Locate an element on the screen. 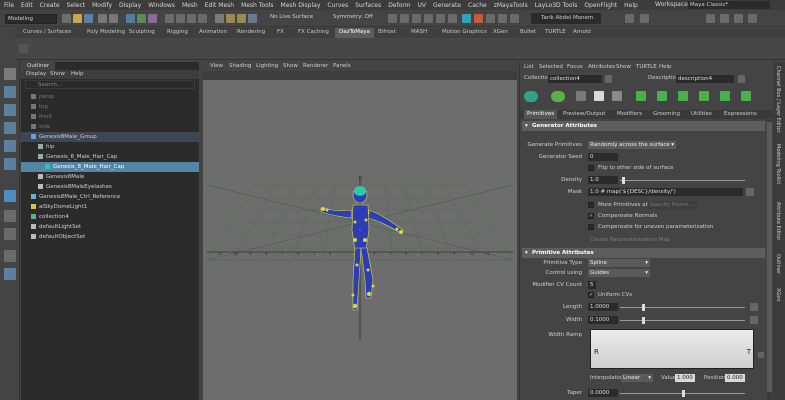 This screenshot has height=400, width=785. menu-modify: Modify is located at coordinates (102, 5).